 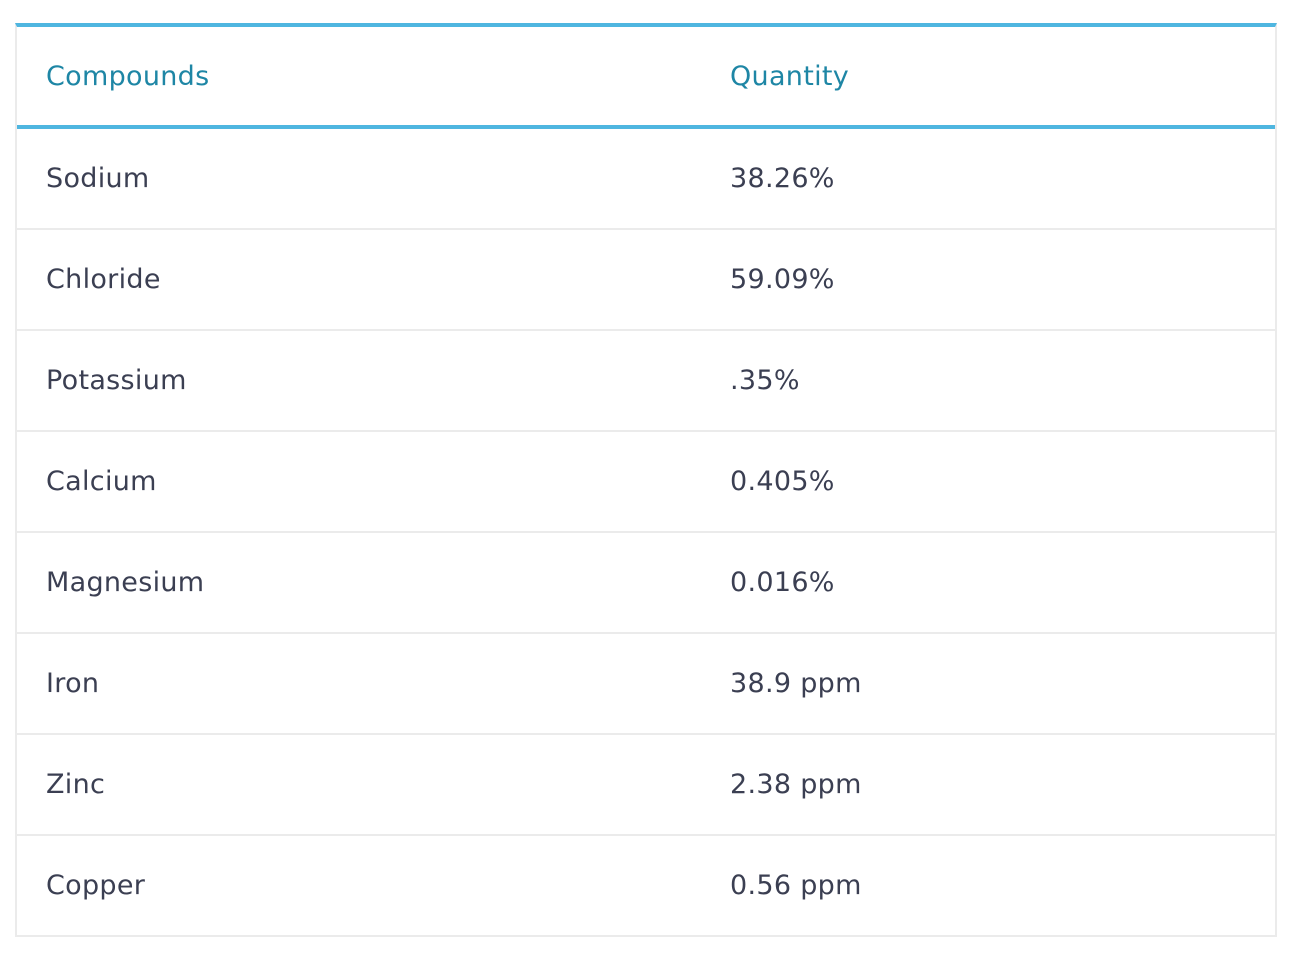 I want to click on table-row: Calcium 0.405%, so click(x=646, y=482).